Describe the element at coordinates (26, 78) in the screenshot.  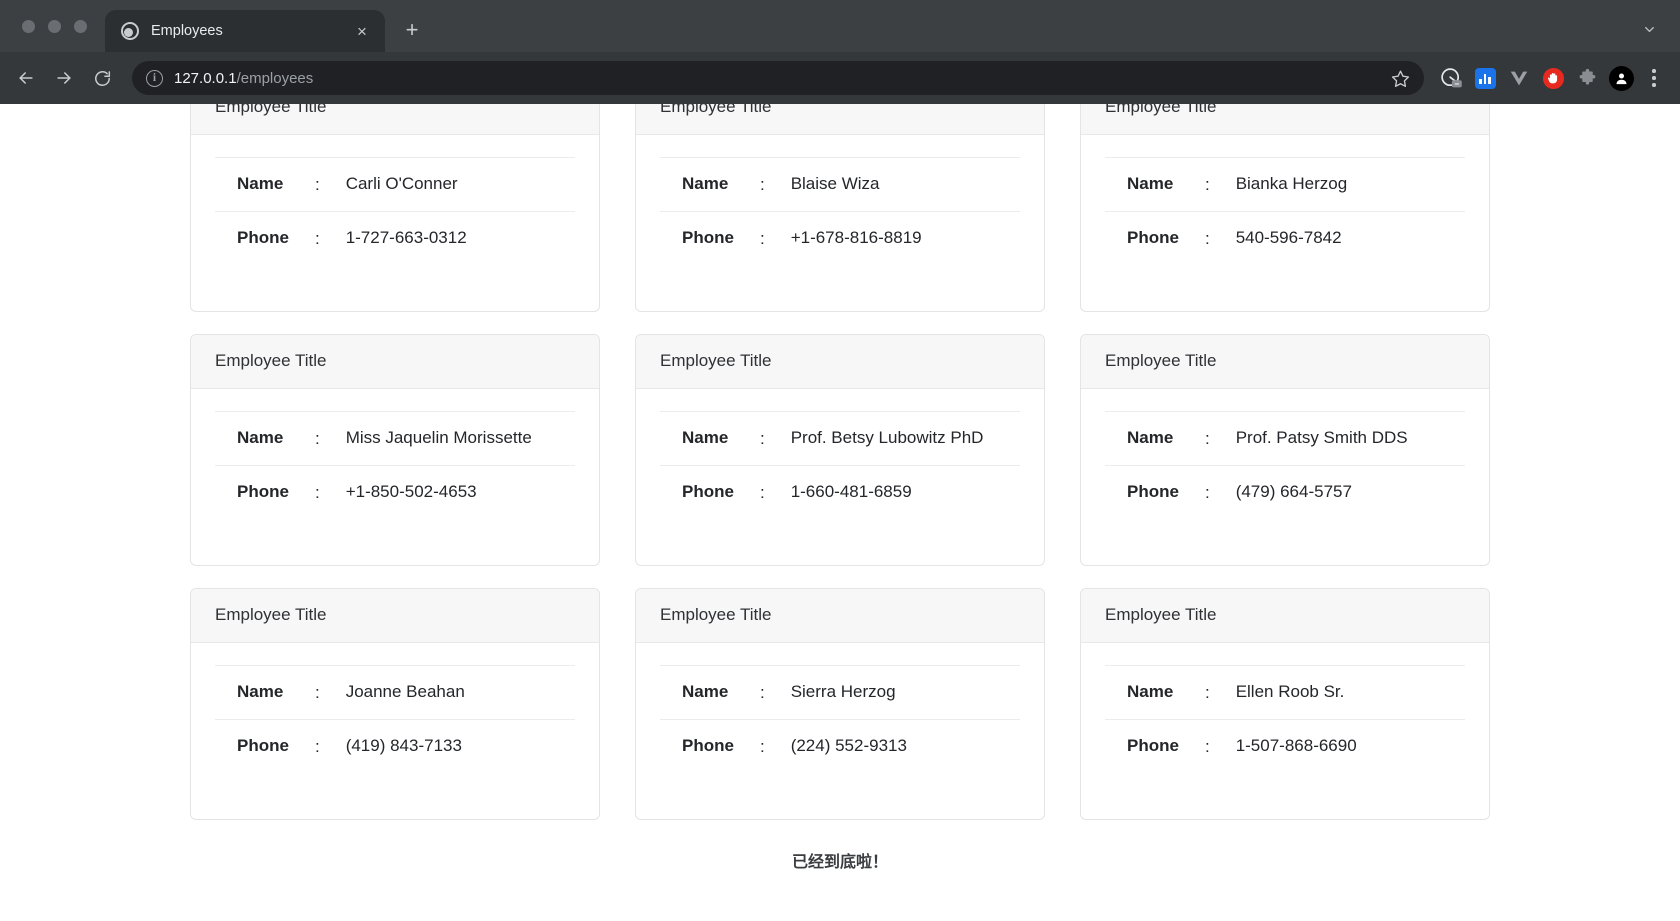
I see `back-button` at that location.